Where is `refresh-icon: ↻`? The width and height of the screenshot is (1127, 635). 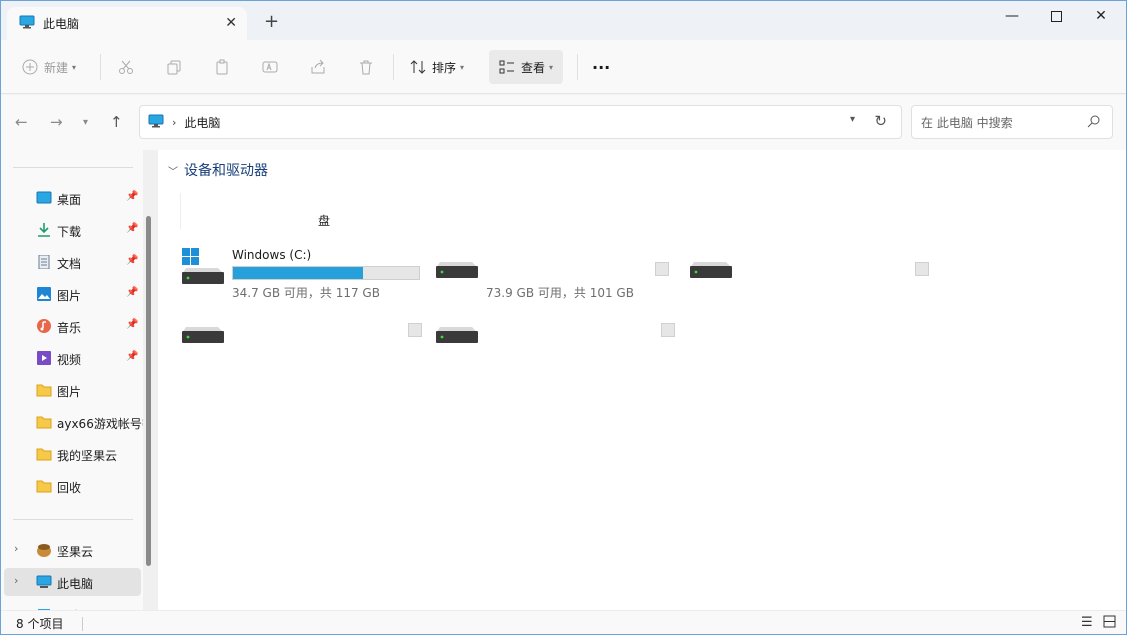 refresh-icon: ↻ is located at coordinates (880, 121).